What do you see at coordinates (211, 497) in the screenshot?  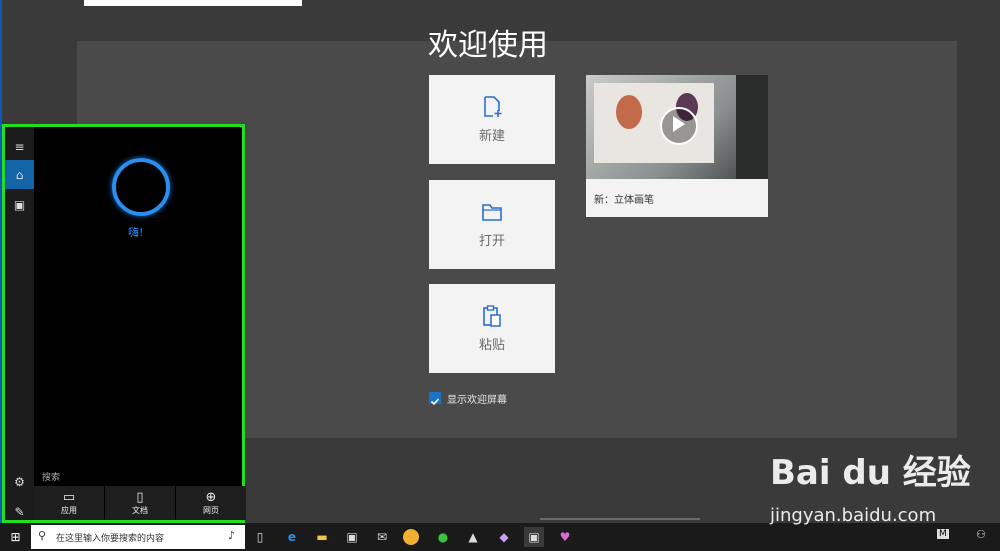 I see `globe-icon: ⊕` at bounding box center [211, 497].